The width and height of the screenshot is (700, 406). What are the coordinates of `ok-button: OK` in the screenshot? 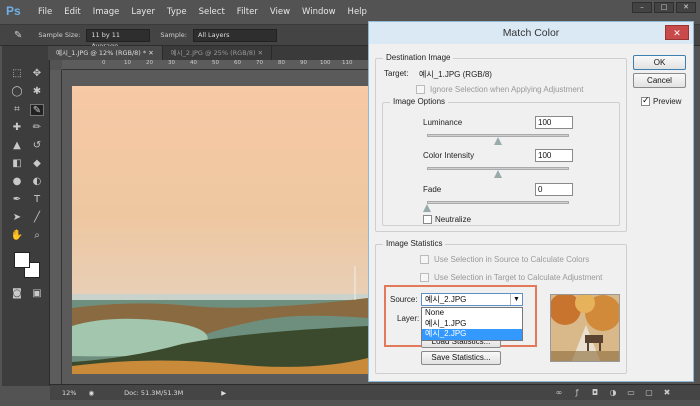 It's located at (659, 62).